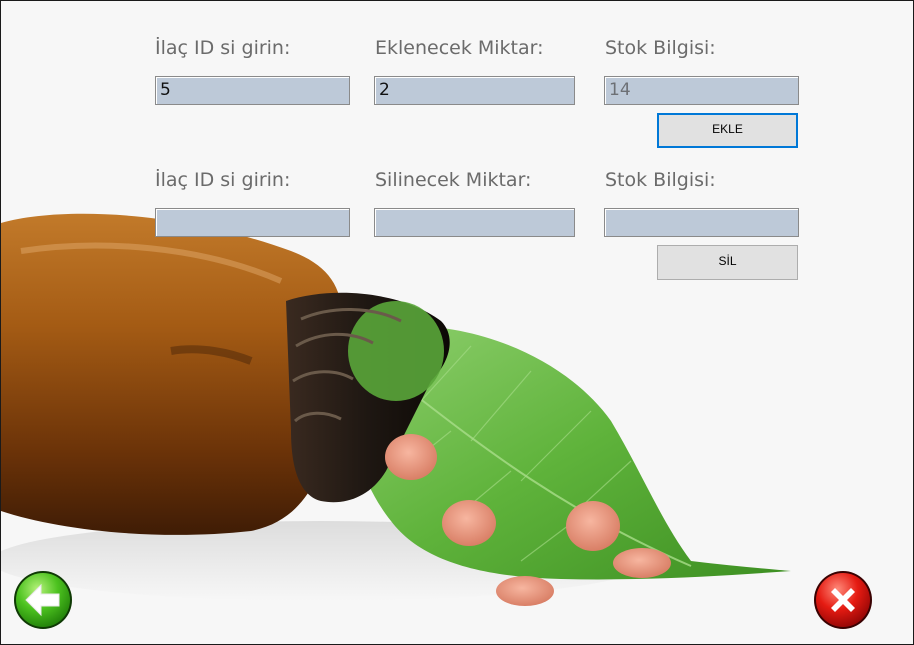 The width and height of the screenshot is (914, 645). What do you see at coordinates (843, 600) in the screenshot?
I see `close-button` at bounding box center [843, 600].